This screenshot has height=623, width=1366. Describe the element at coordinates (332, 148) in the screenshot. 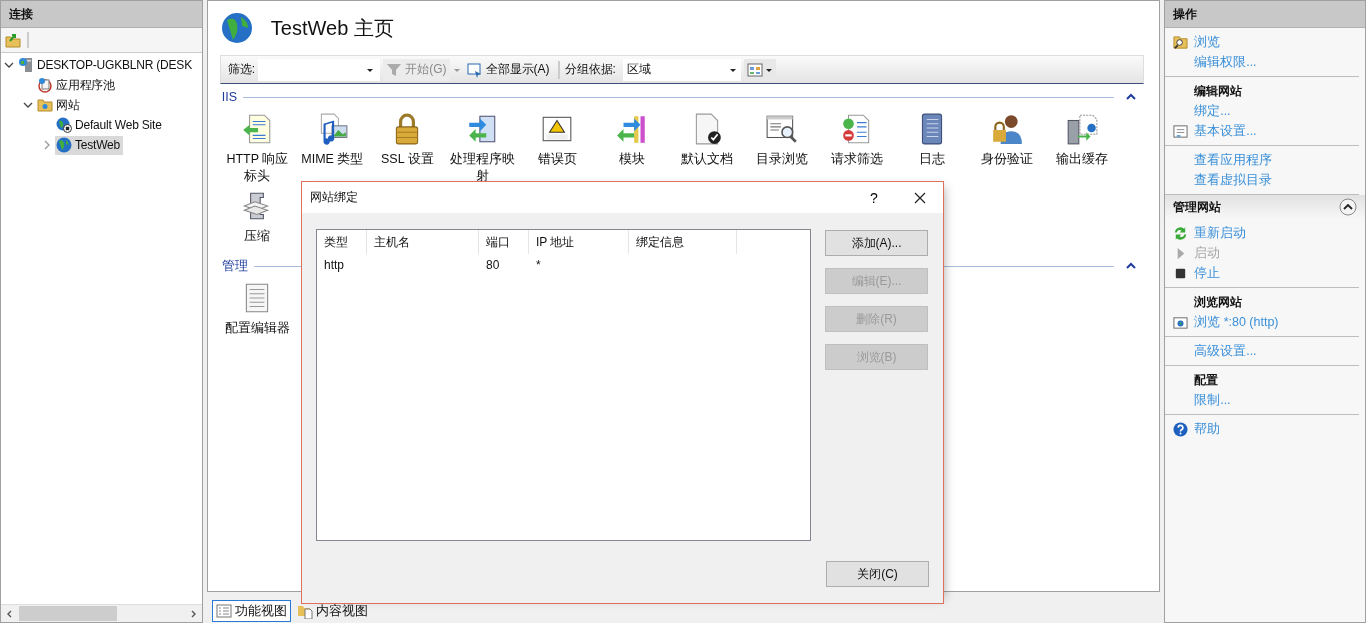

I see `feature-item: MIME 类型` at that location.